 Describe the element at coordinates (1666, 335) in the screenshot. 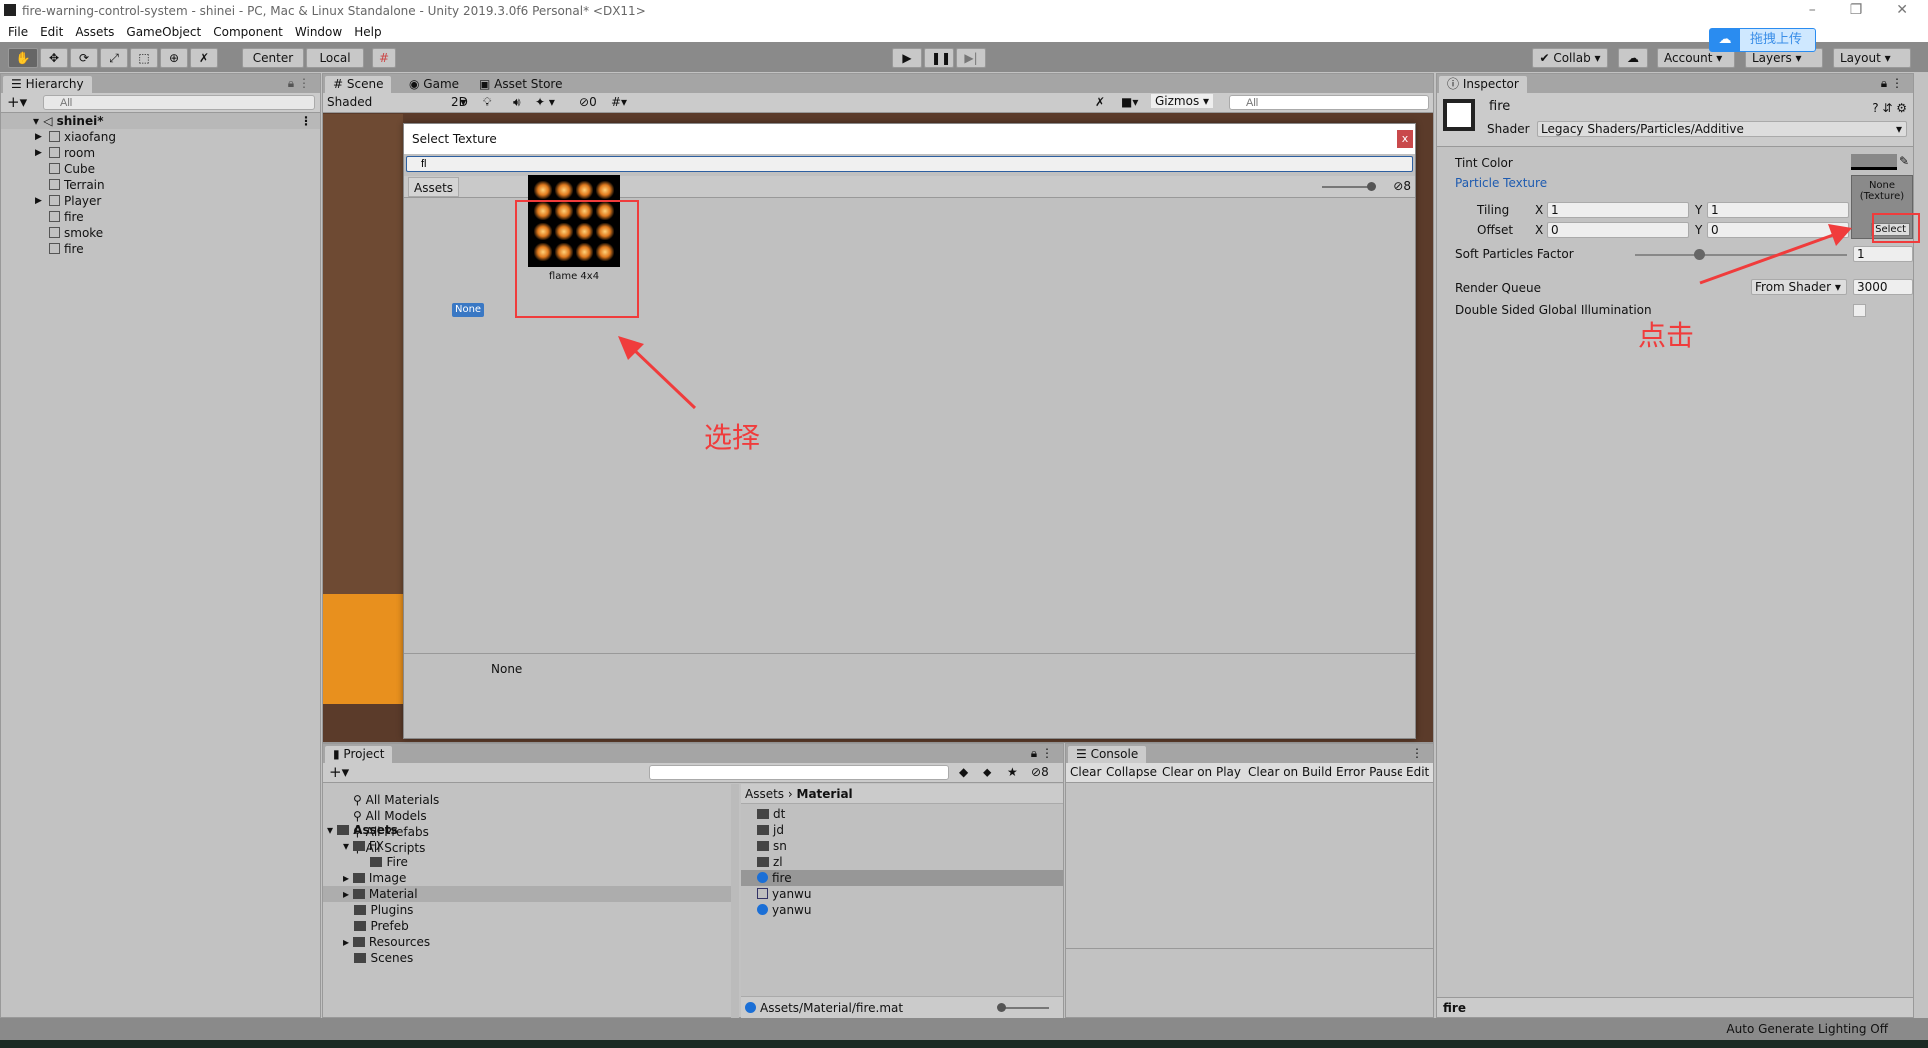

I see `annotation-click-text: 点击` at that location.